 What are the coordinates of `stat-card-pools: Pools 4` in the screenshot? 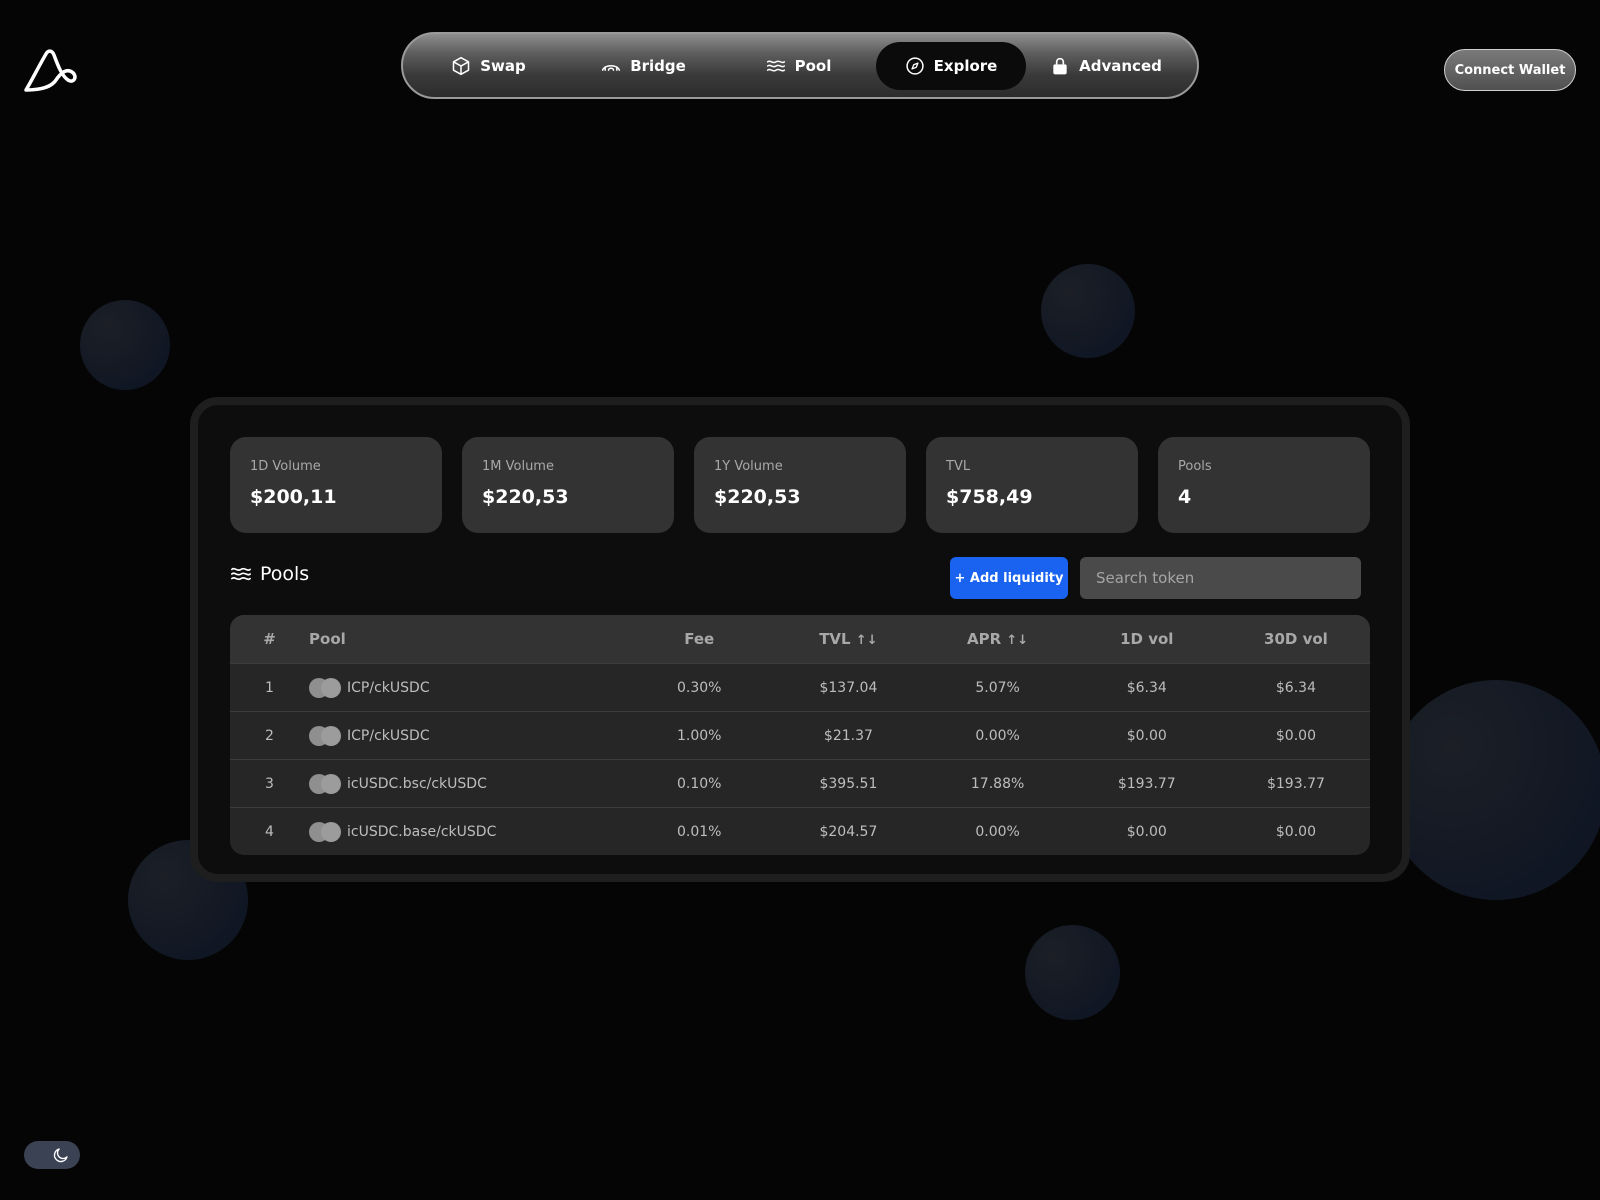 It's located at (1264, 485).